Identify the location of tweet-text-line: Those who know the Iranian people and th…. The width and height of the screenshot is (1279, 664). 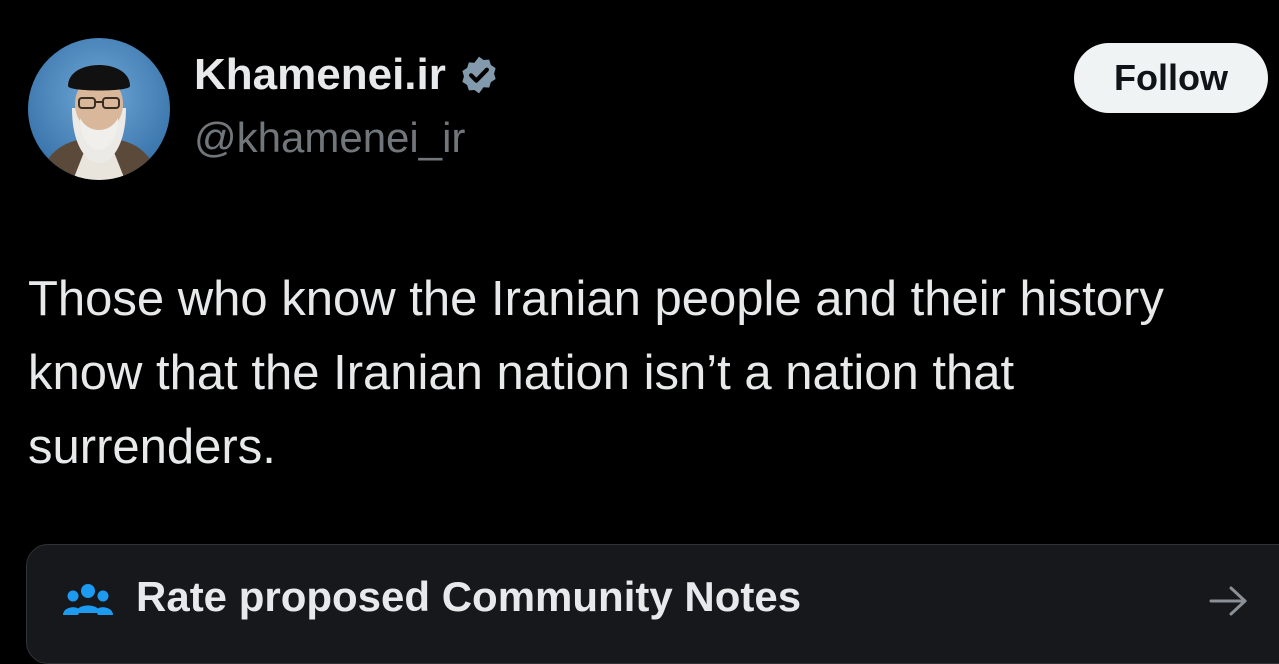
(596, 299).